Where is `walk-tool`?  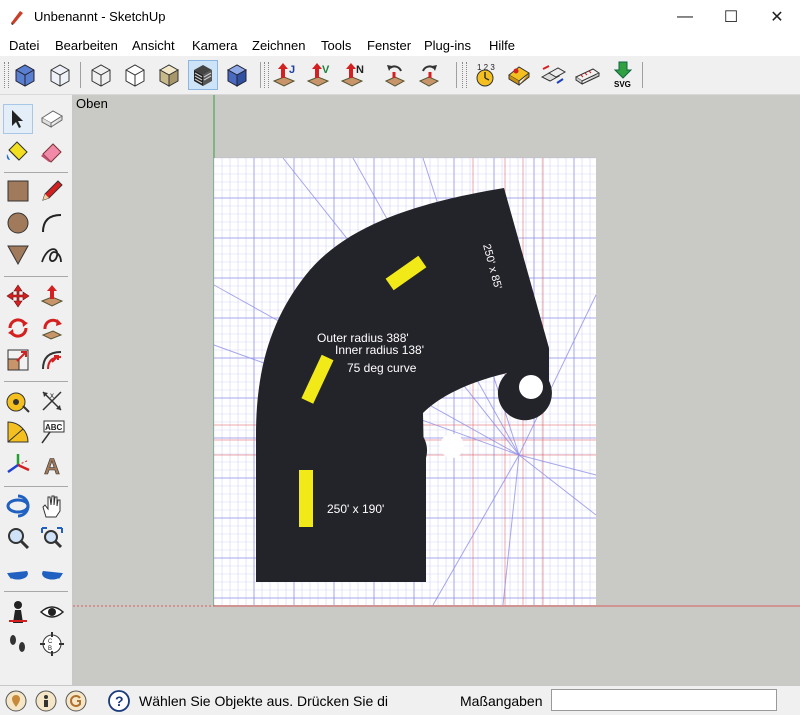 walk-tool is located at coordinates (18, 644).